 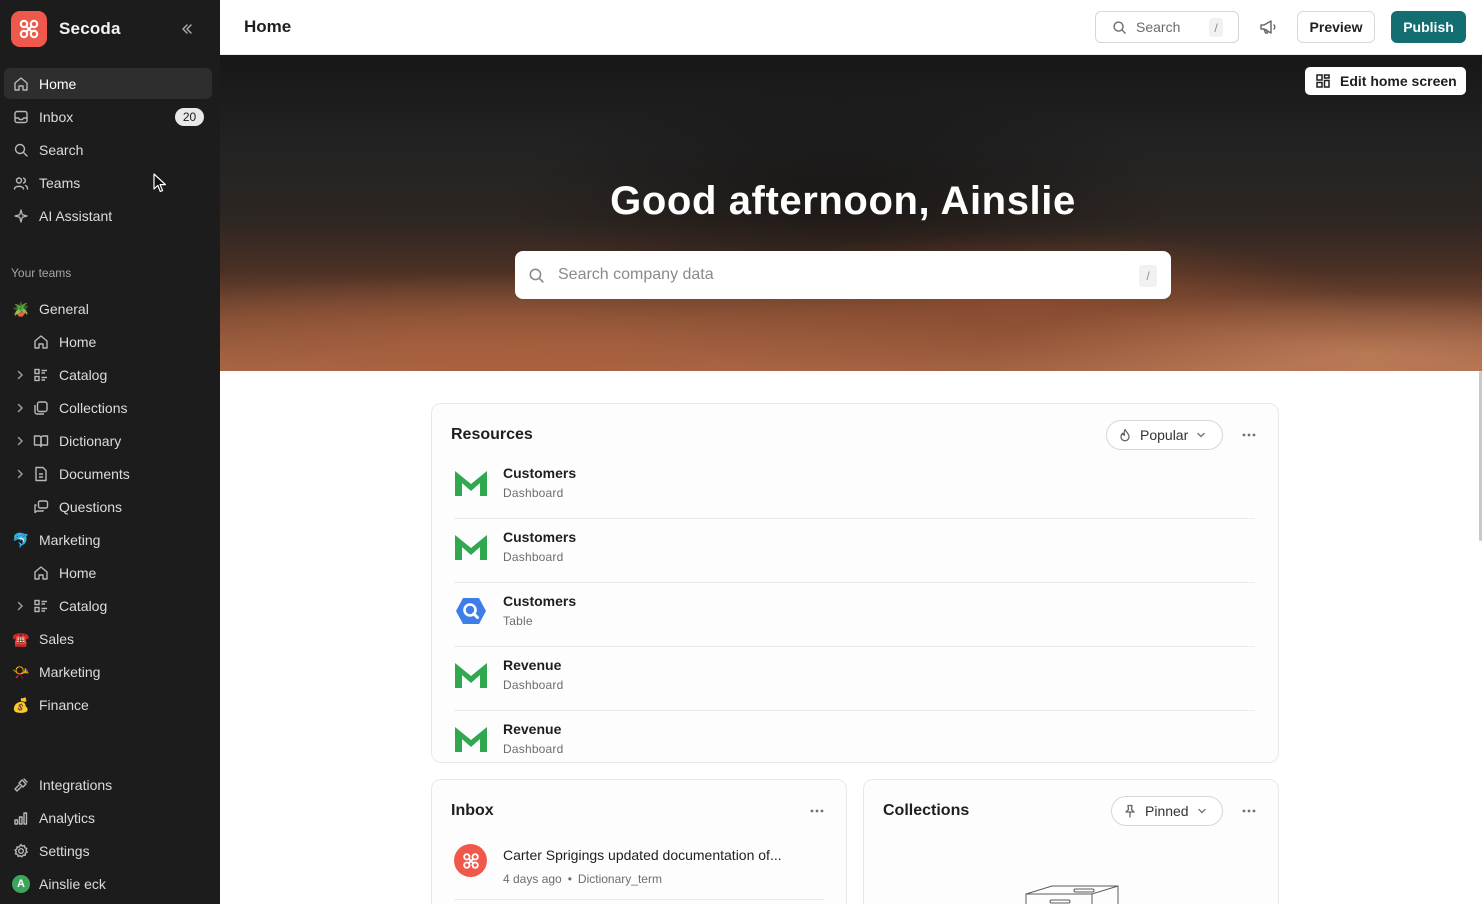 I want to click on sidebar-item-label: Integrations, so click(x=76, y=784).